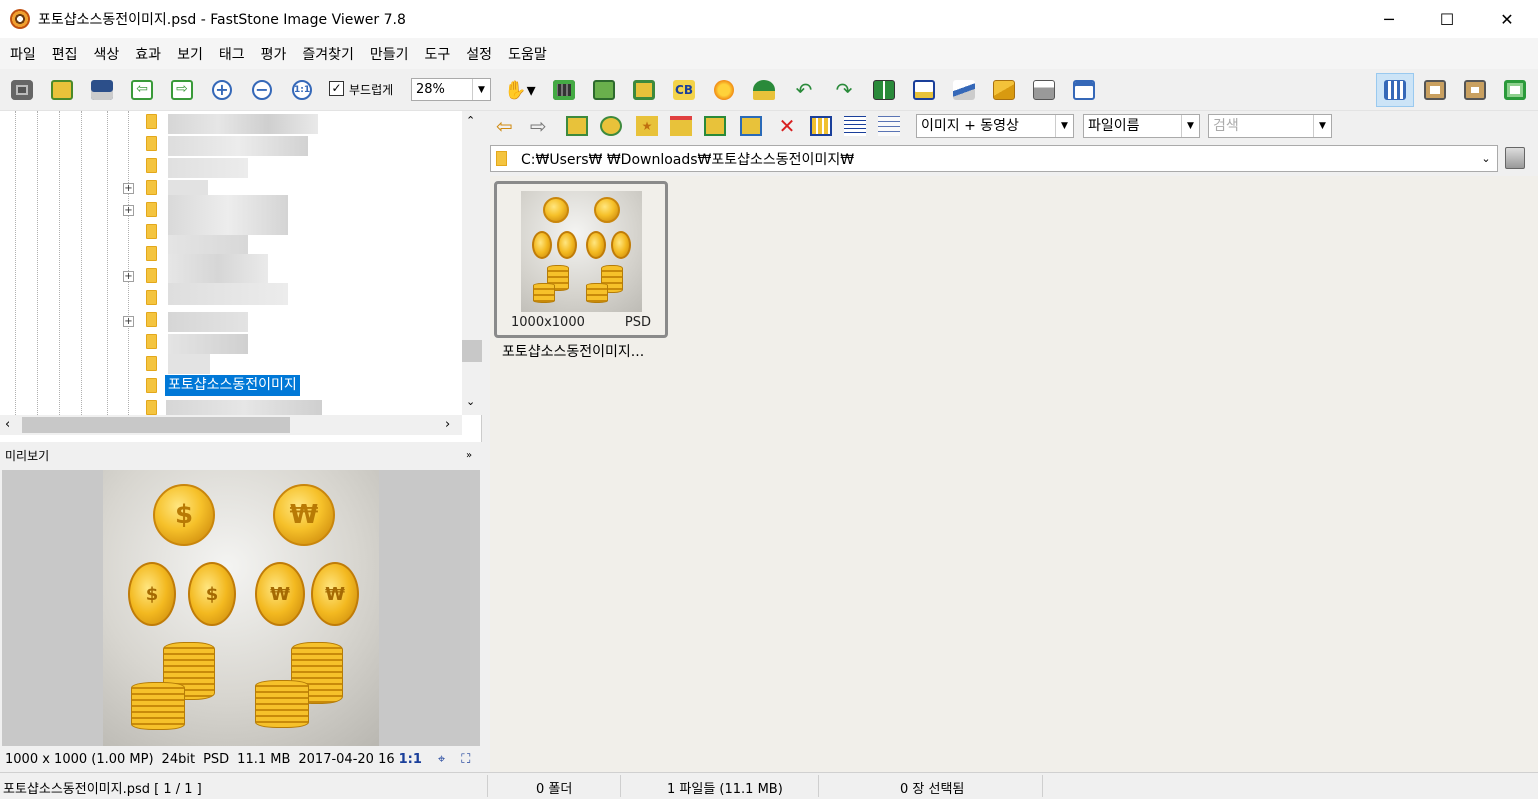 The image size is (1538, 799). Describe the element at coordinates (410, 760) in the screenshot. I see `ratio-label: 1:1` at that location.